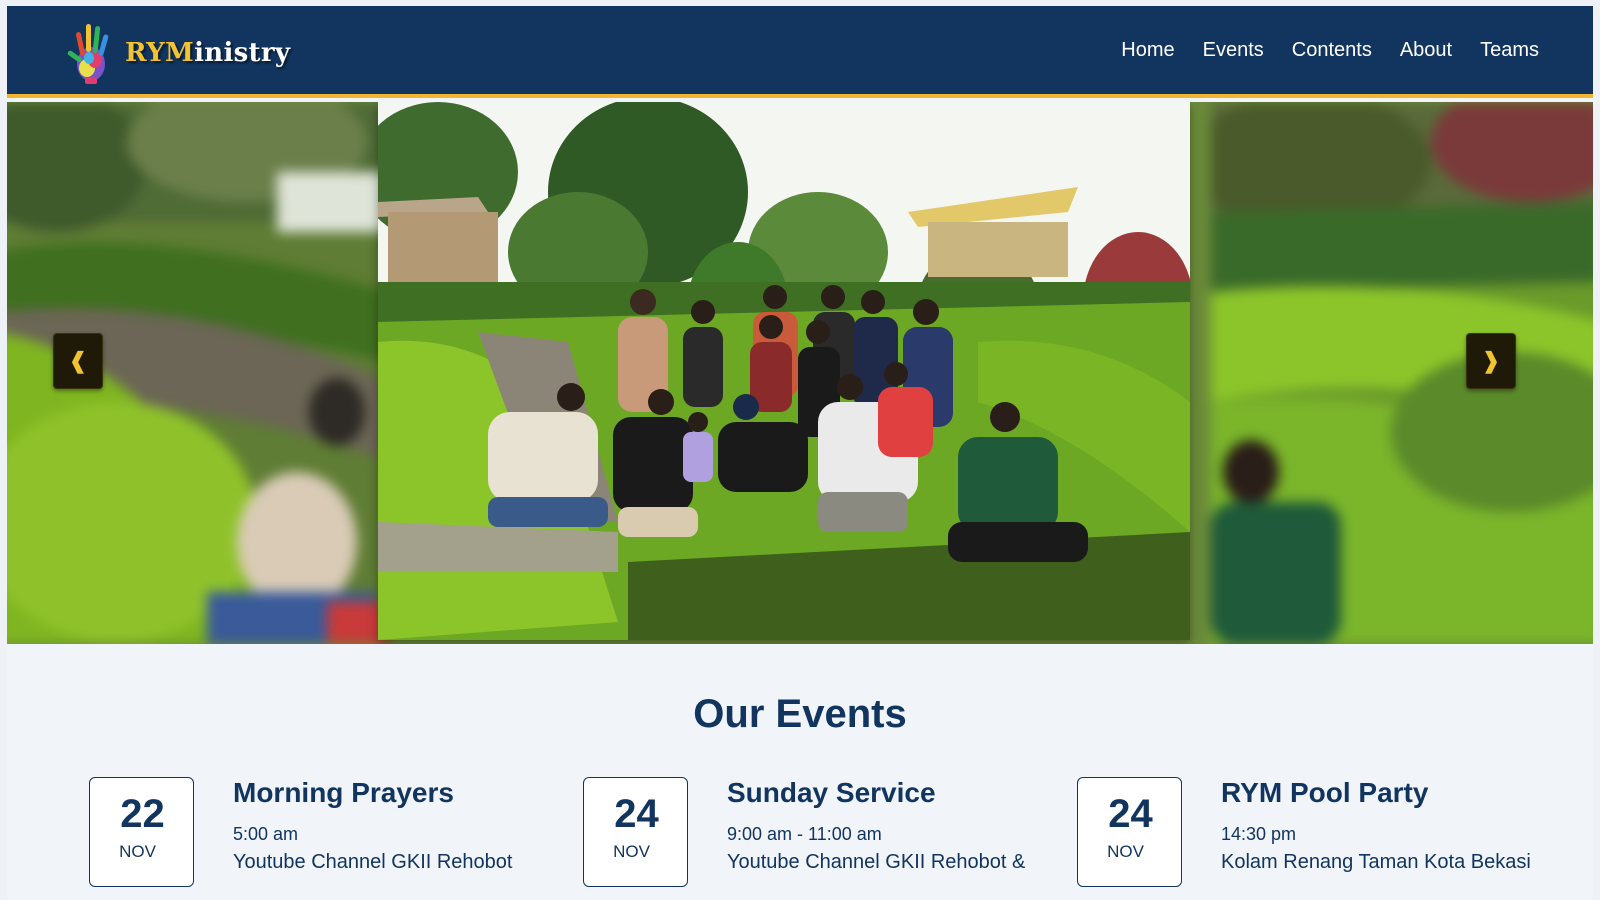  I want to click on events-heading: Our Events, so click(800, 714).